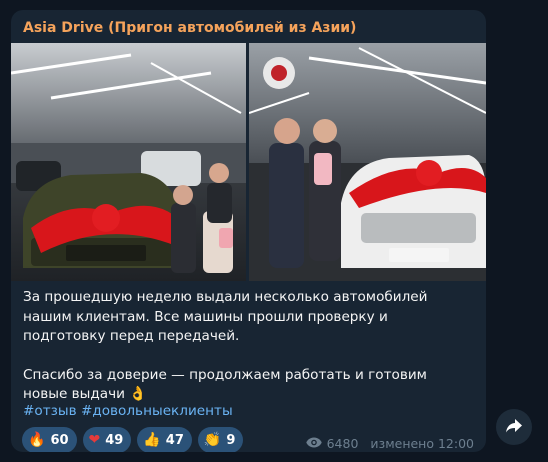  I want to click on message-line: подготовку перед передачей., so click(131, 336).